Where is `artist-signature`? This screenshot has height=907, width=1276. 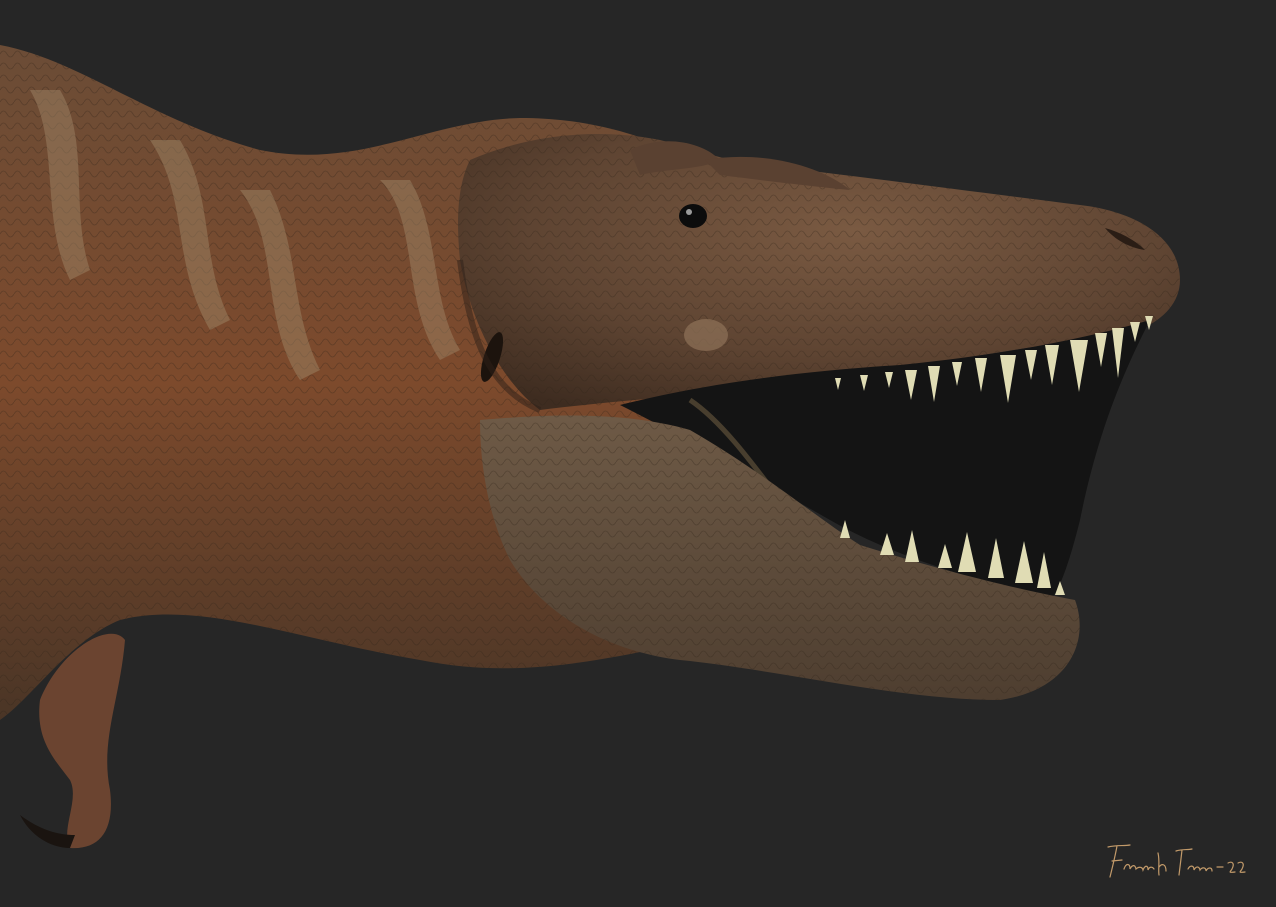 artist-signature is located at coordinates (1176, 861).